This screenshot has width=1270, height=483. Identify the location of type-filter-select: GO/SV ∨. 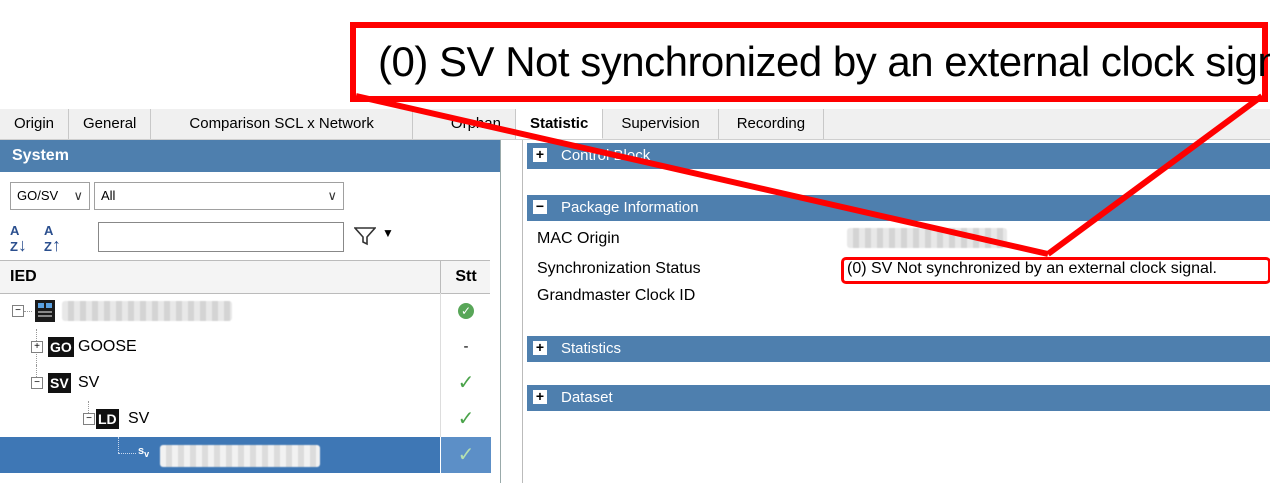
(50, 196).